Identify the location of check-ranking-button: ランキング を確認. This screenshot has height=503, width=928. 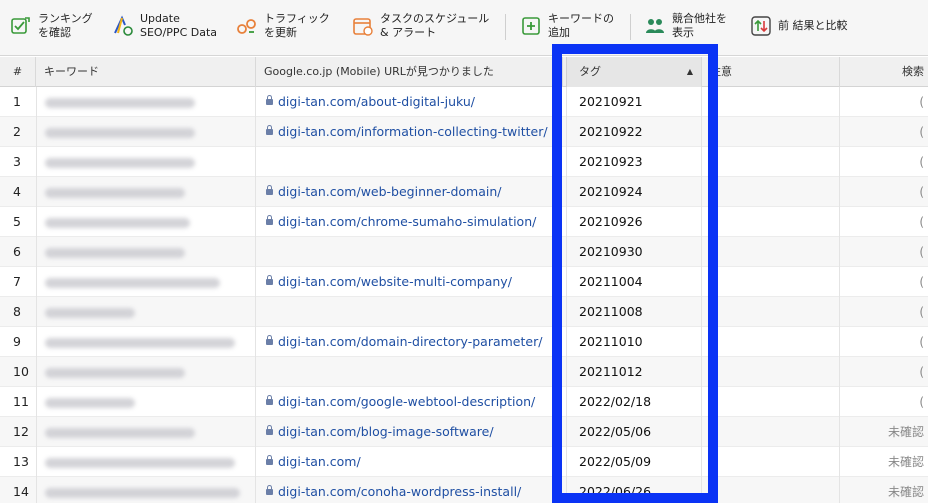
(51, 26).